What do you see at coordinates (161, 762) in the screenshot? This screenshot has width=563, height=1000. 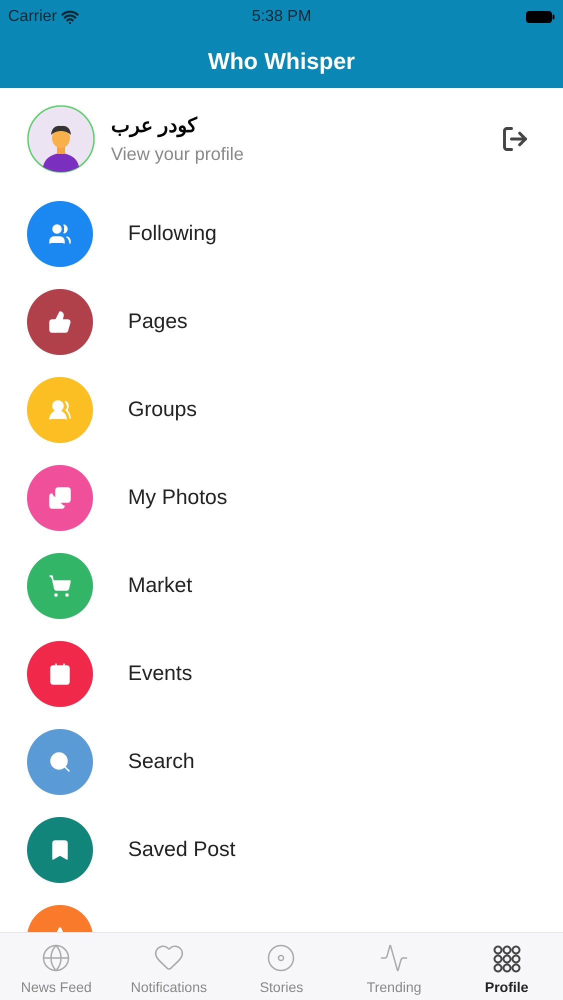 I see `menu-item: Search` at bounding box center [161, 762].